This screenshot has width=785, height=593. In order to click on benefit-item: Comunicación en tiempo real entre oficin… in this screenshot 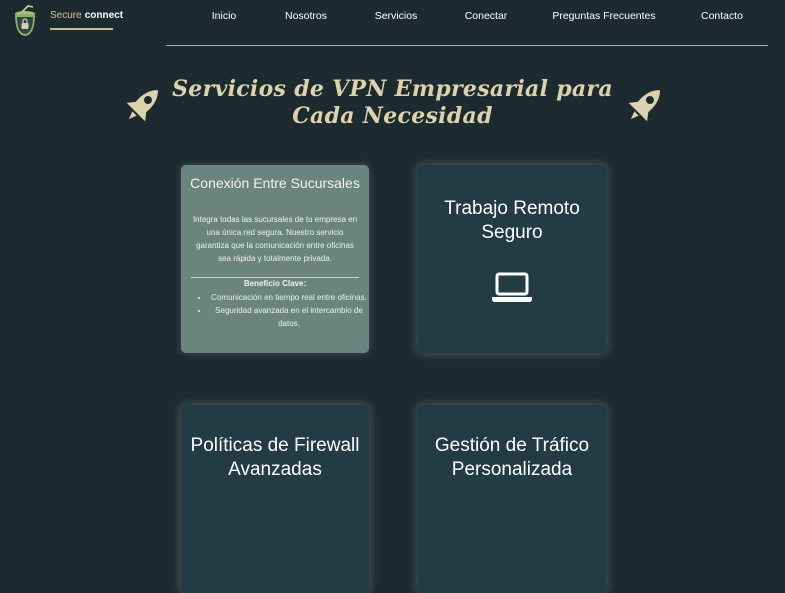, I will do `click(289, 297)`.